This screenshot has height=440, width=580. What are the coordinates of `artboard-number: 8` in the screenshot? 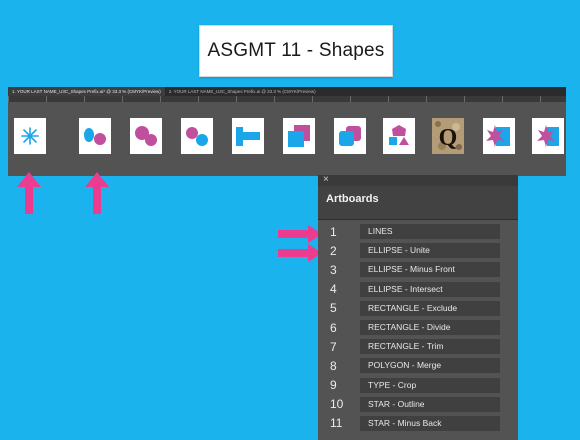 It's located at (333, 365).